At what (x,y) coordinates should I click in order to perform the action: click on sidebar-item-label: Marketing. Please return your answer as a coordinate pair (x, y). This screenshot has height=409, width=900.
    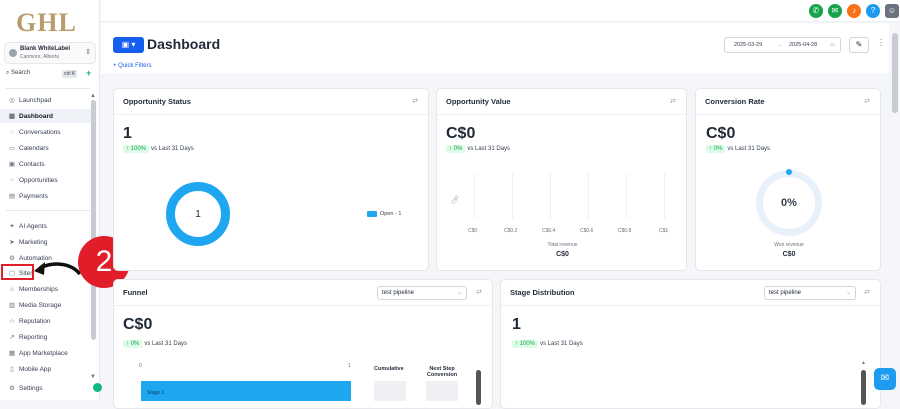
    Looking at the image, I should click on (33, 242).